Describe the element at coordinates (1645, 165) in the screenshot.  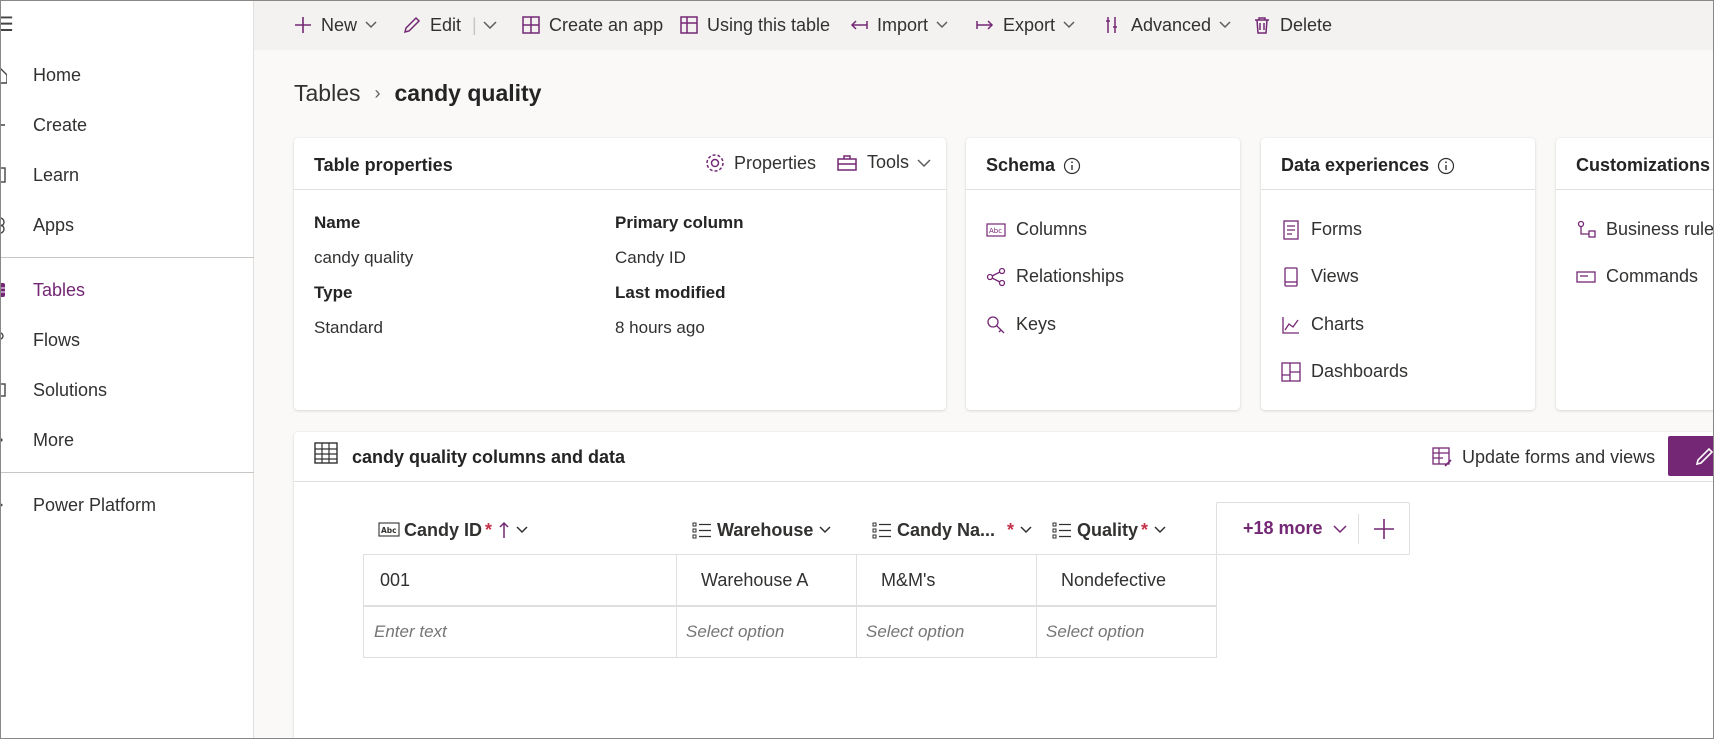
I see `card-title: Customizations` at that location.